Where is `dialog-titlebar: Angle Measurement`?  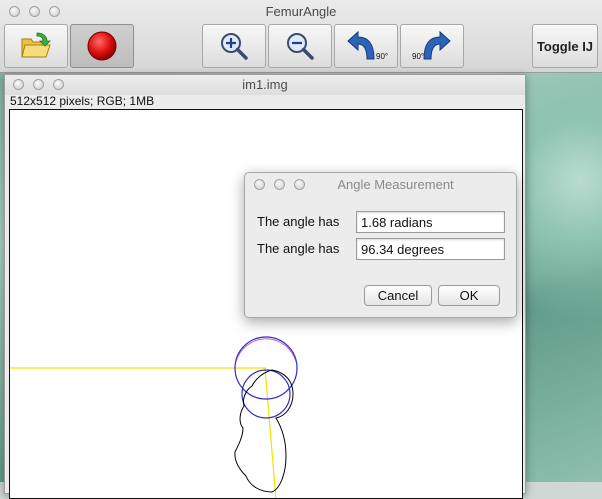
dialog-titlebar: Angle Measurement is located at coordinates (380, 184).